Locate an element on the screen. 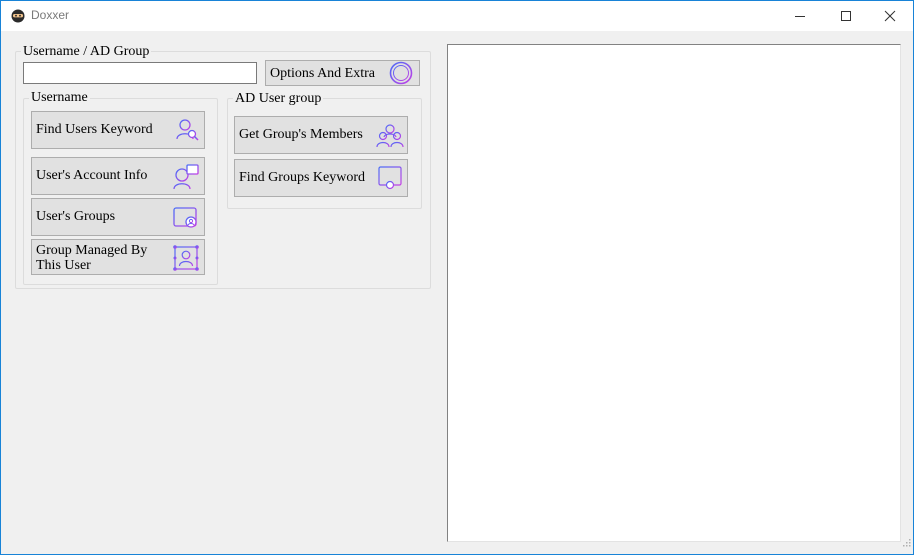 The height and width of the screenshot is (555, 914). username-input is located at coordinates (140, 73).